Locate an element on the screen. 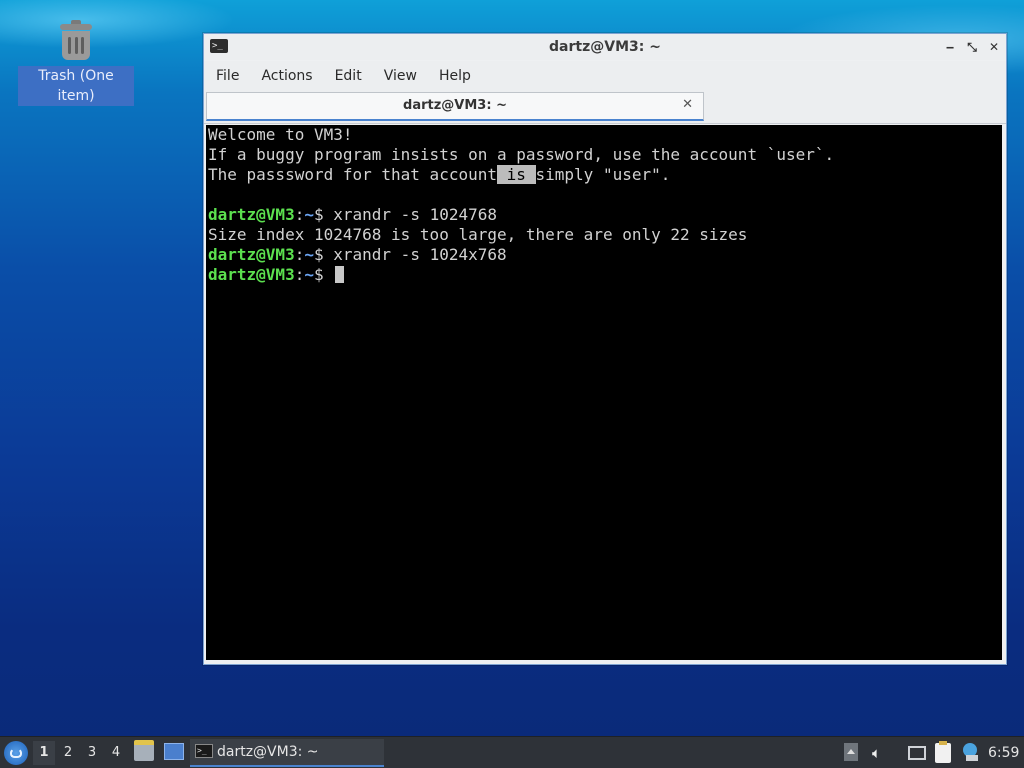  menu-help: Help is located at coordinates (460, 76).